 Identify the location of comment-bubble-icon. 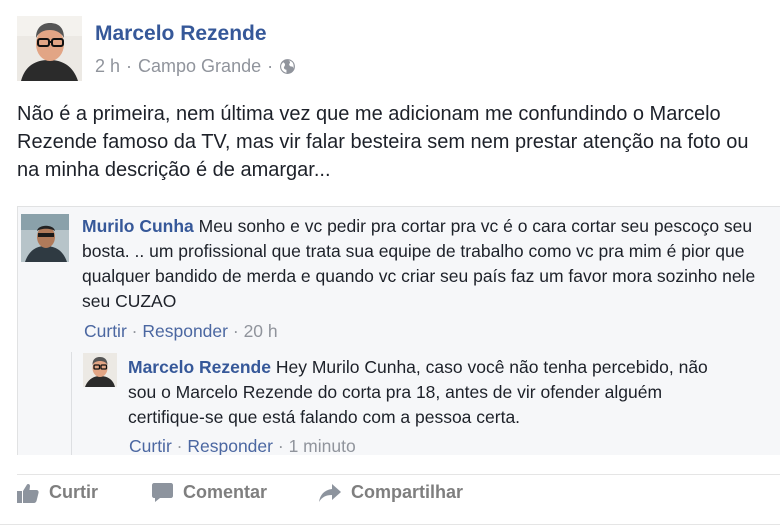
(162, 492).